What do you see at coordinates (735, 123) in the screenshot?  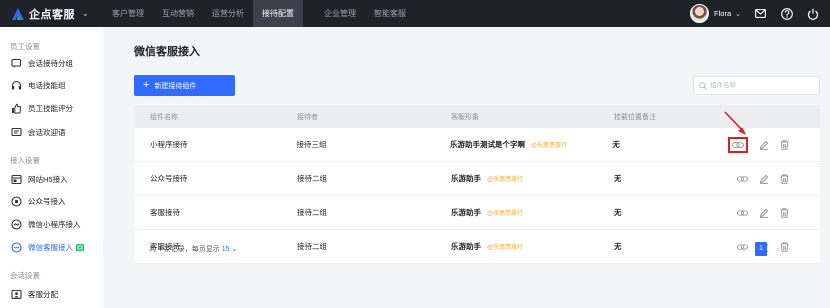 I see `annotation-arrow-icon` at bounding box center [735, 123].